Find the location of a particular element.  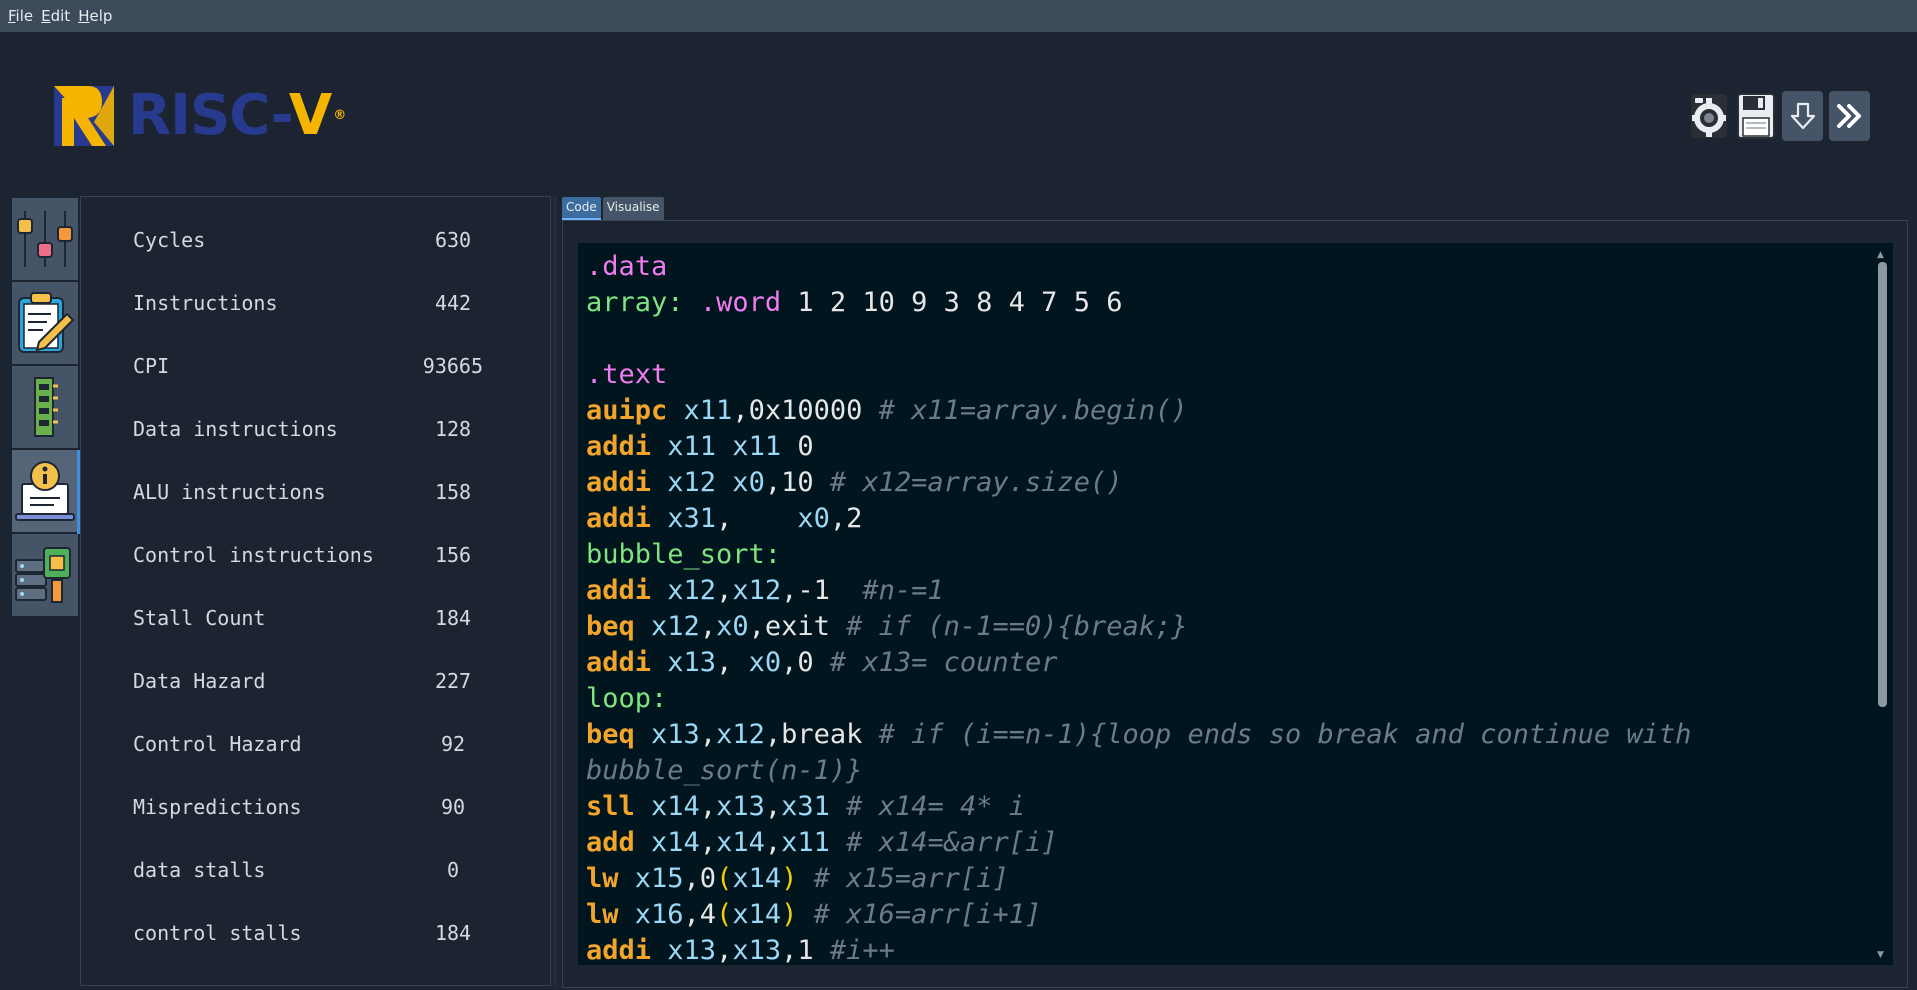

fast-forward-button is located at coordinates (1849, 116).